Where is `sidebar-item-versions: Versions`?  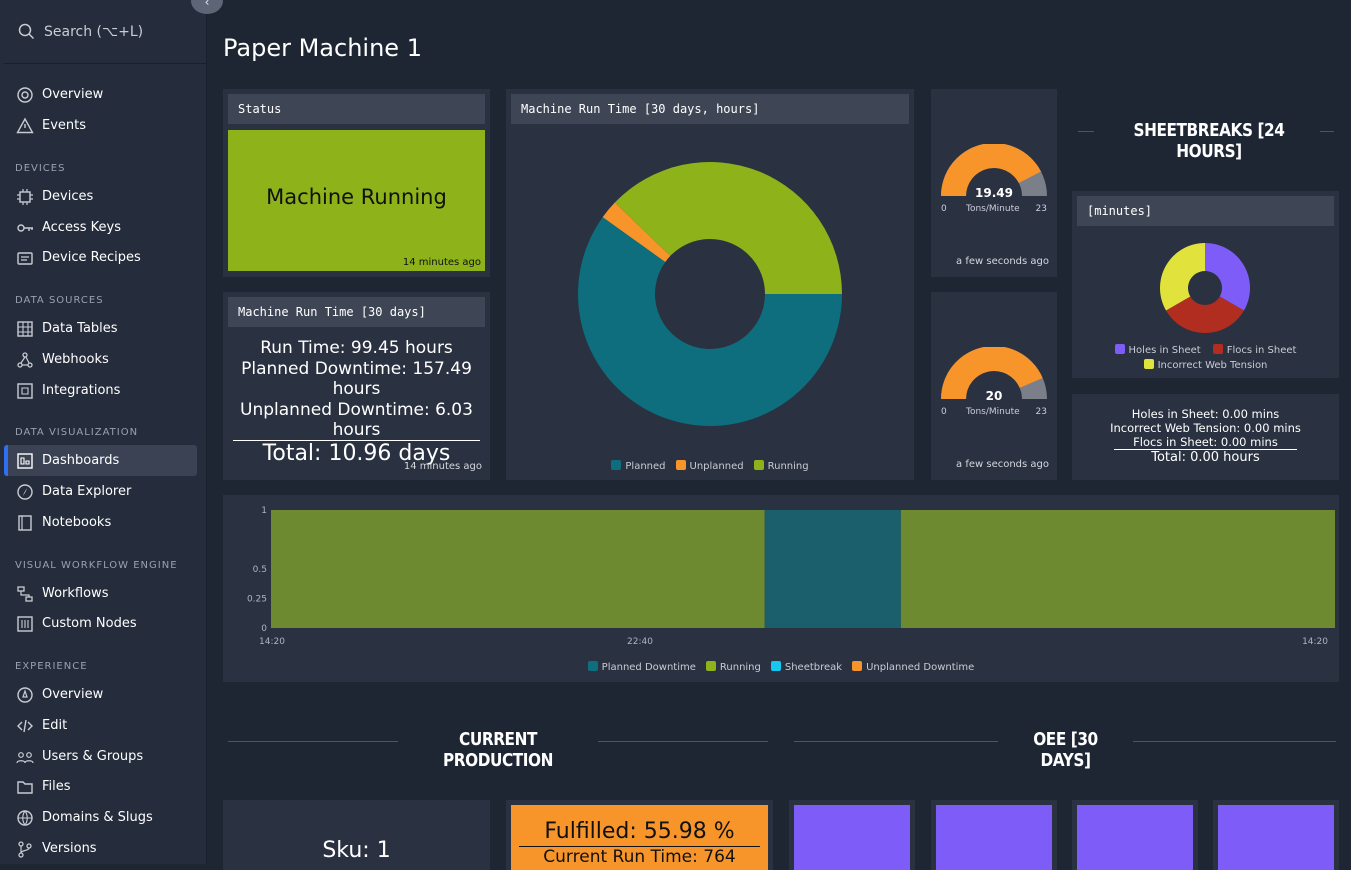
sidebar-item-versions: Versions is located at coordinates (100, 848).